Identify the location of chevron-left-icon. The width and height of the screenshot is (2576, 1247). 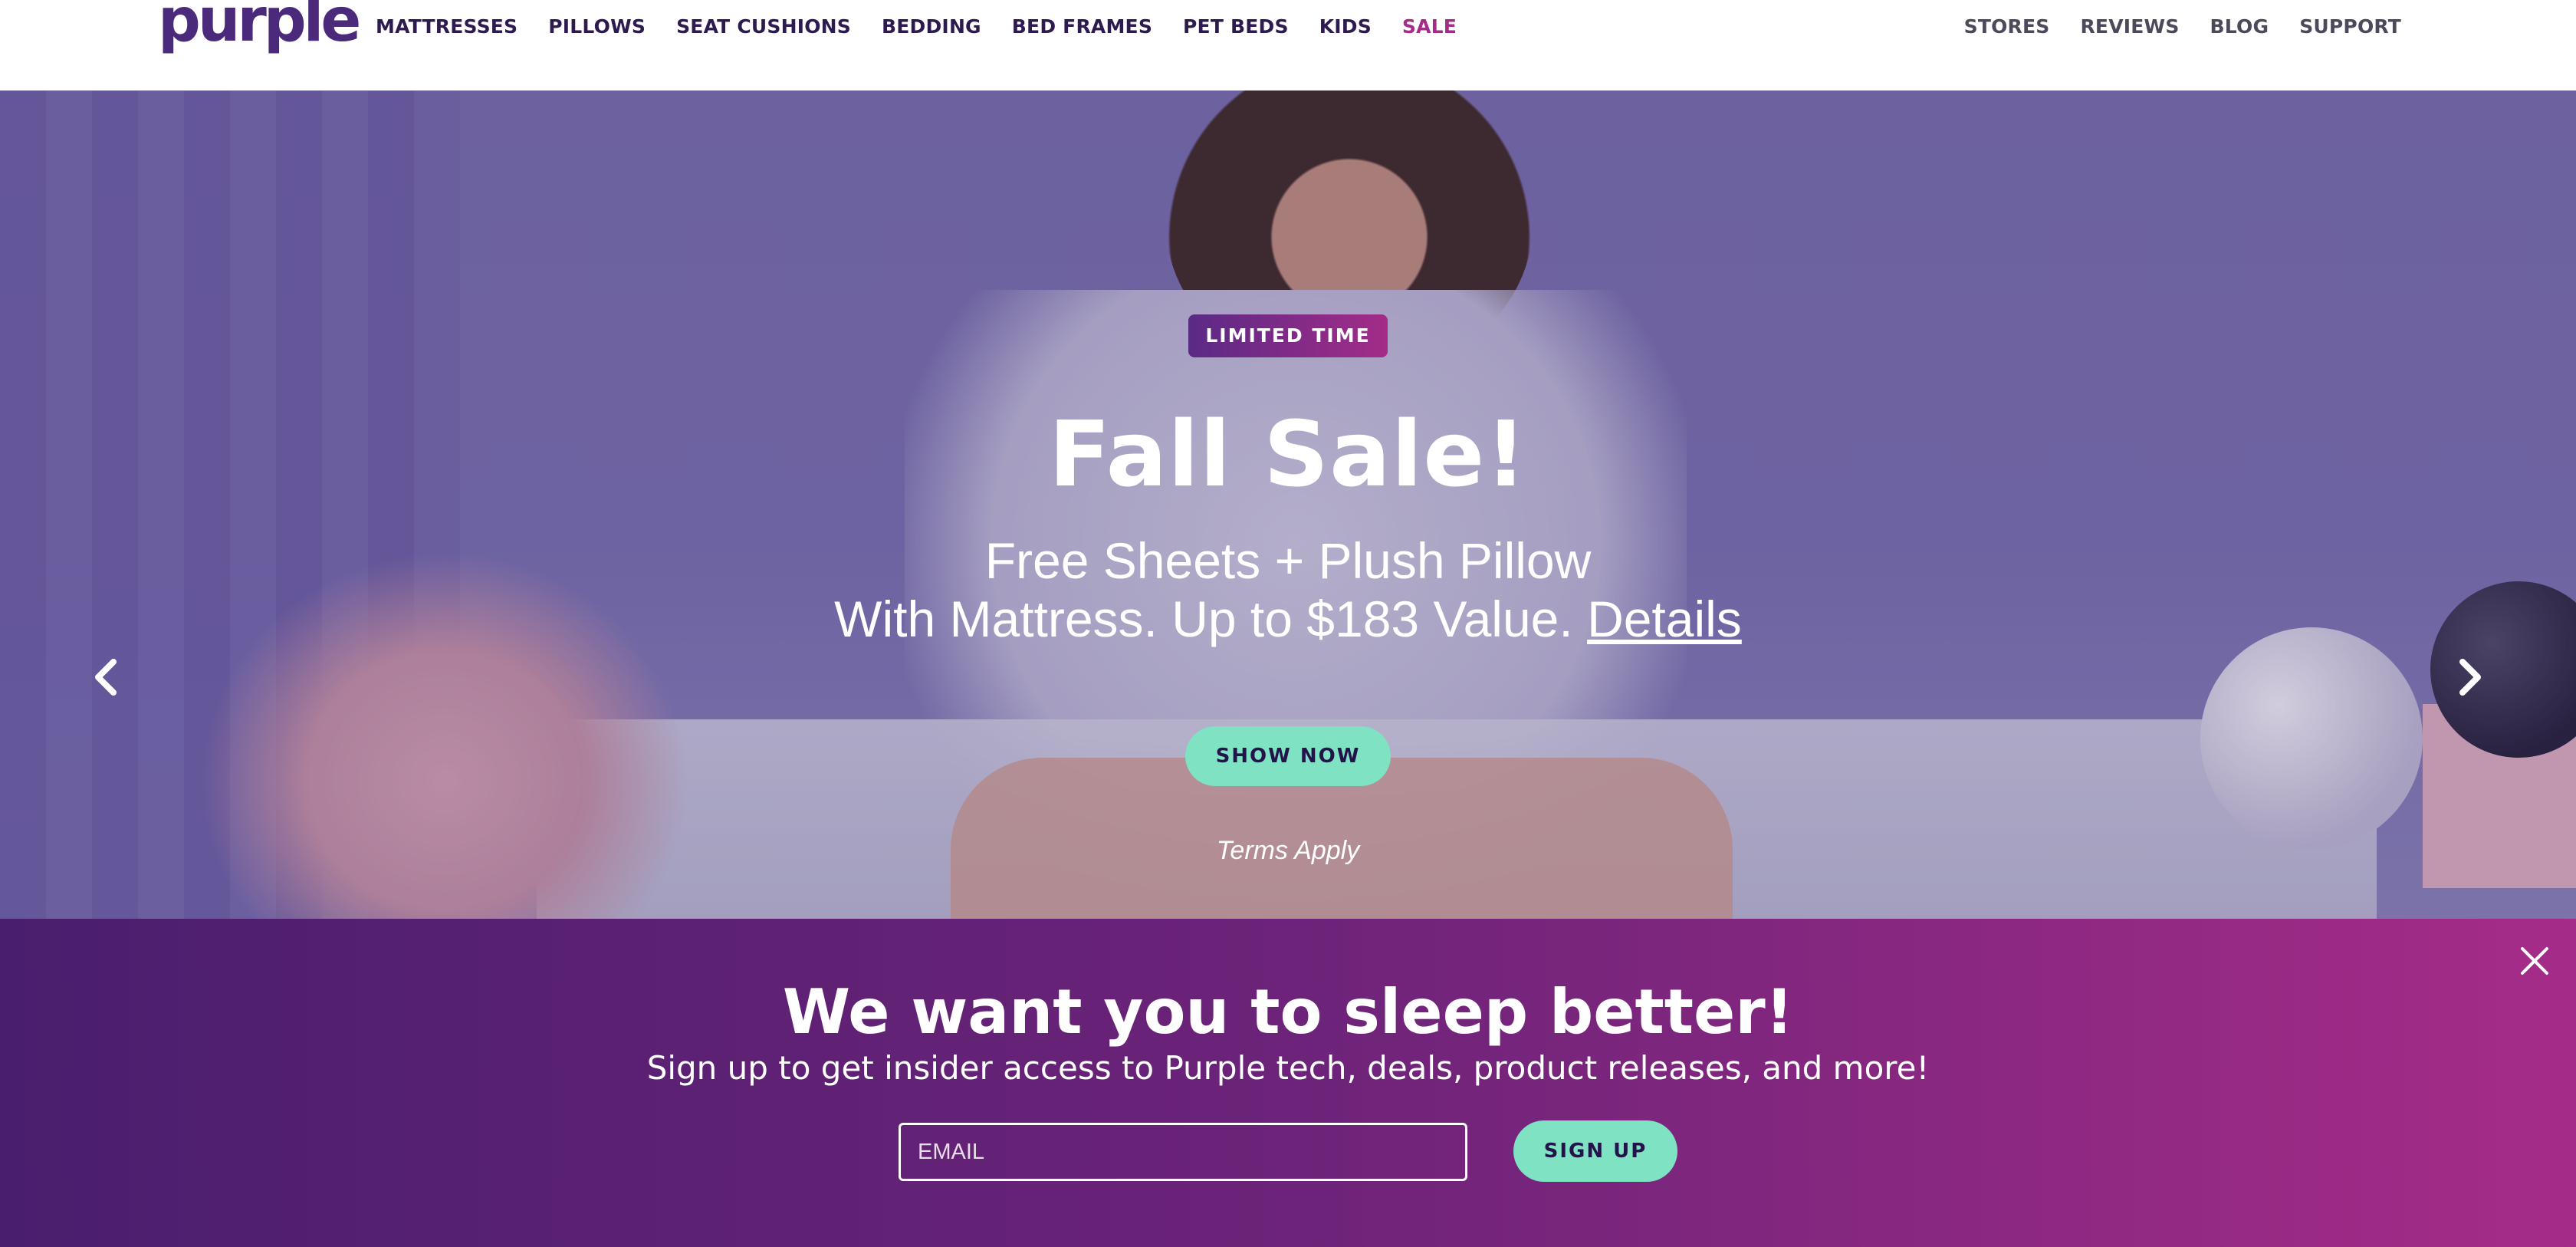
(106, 678).